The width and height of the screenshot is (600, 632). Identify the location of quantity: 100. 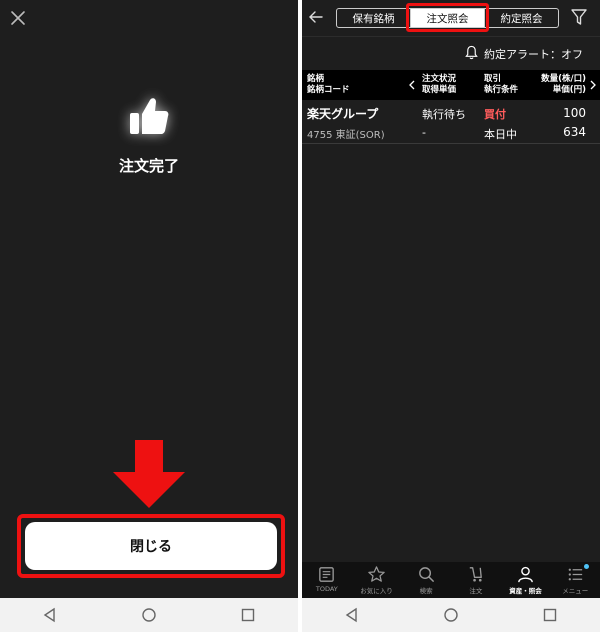
(574, 113).